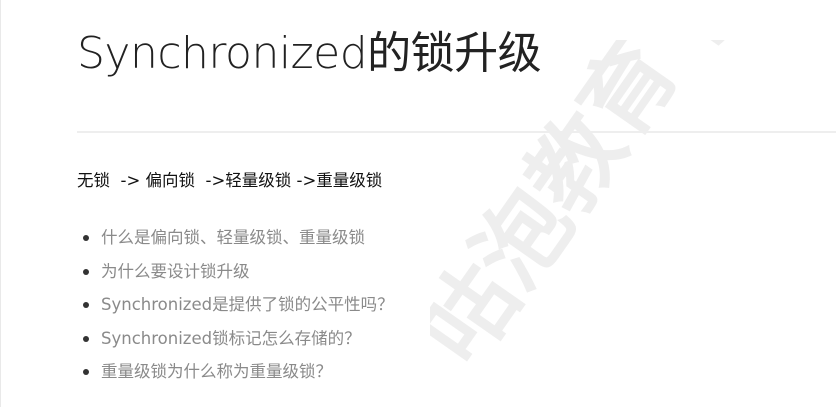 The height and width of the screenshot is (407, 836). Describe the element at coordinates (175, 271) in the screenshot. I see `question-text: 为什么要设计锁升级` at that location.